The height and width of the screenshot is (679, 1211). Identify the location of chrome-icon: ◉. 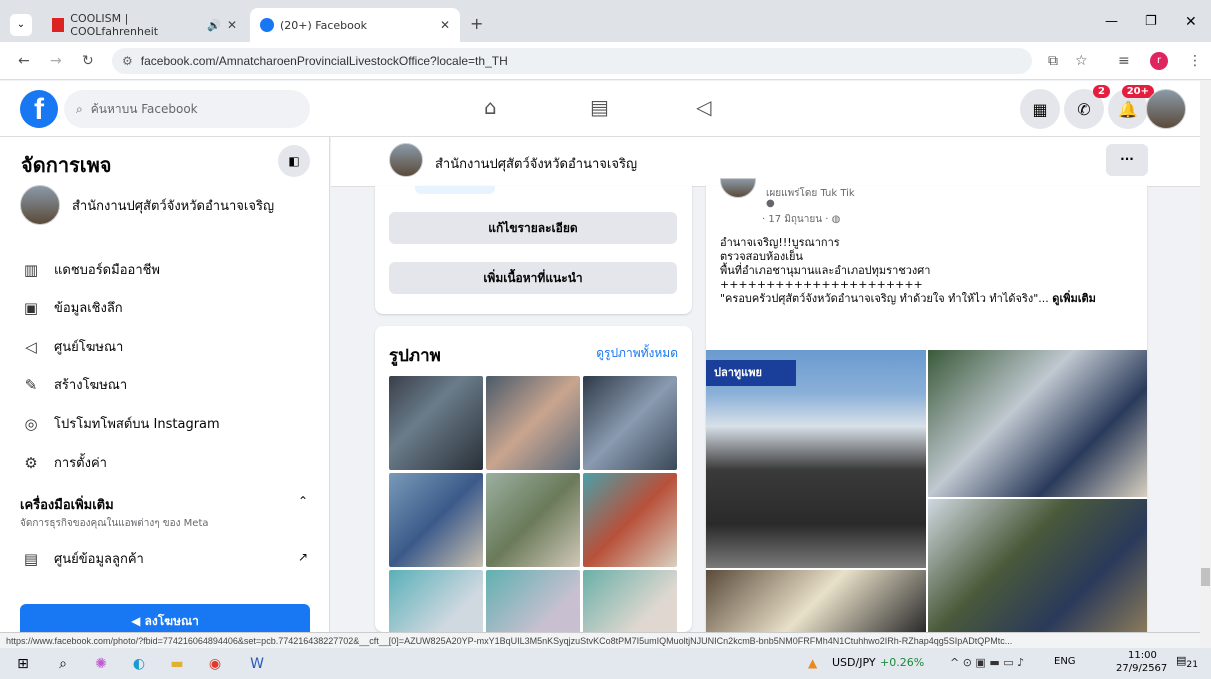
(215, 664).